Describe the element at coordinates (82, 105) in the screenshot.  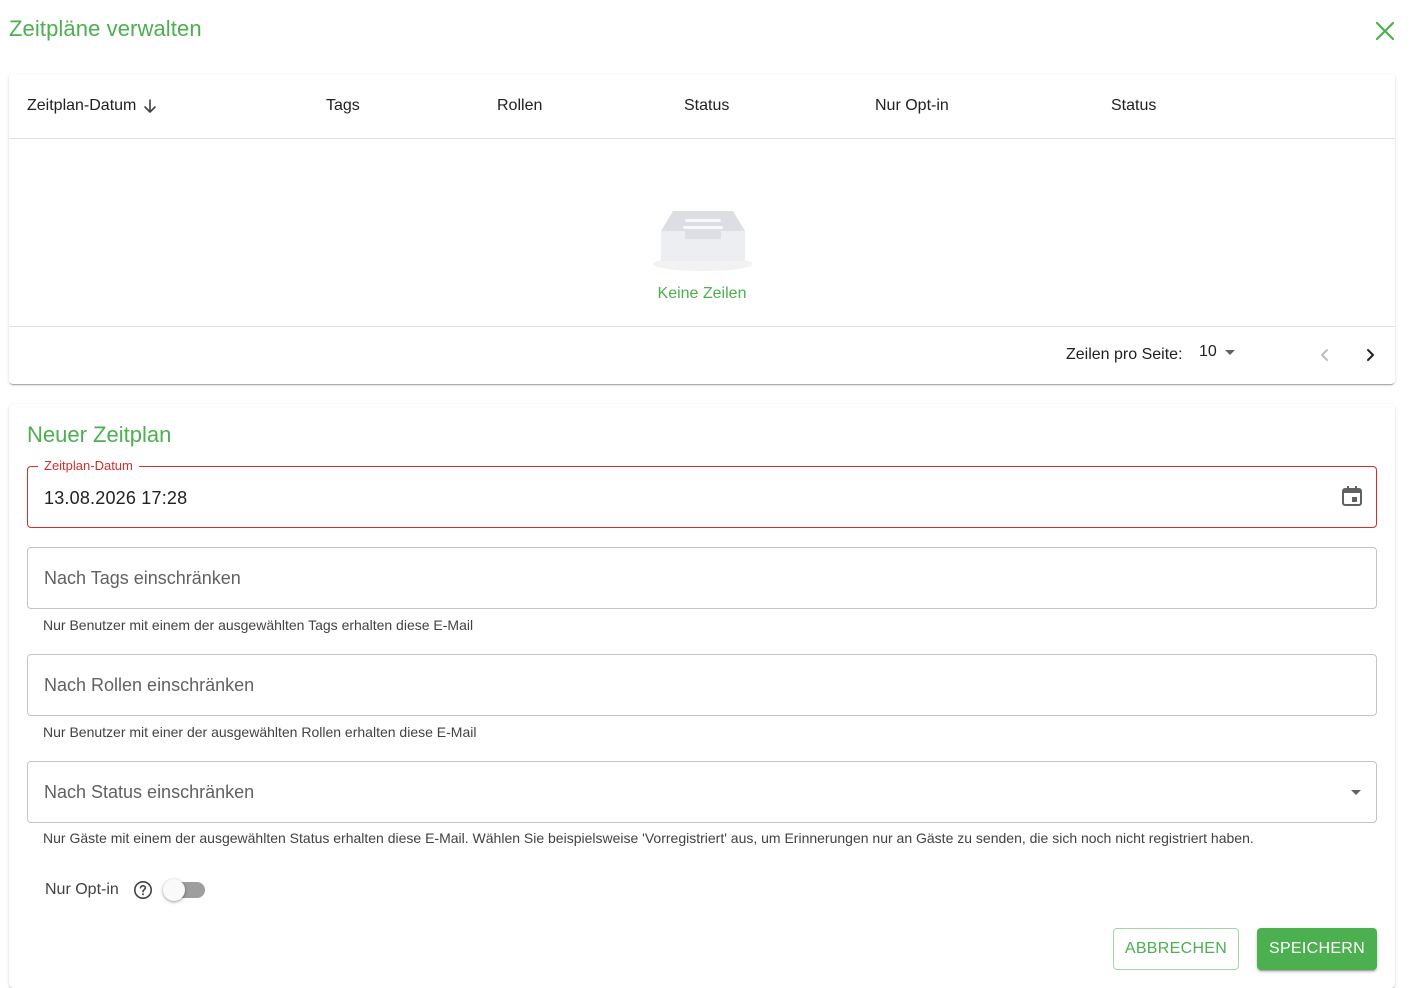
I see `column-header-label: Zeitplan-Datum` at that location.